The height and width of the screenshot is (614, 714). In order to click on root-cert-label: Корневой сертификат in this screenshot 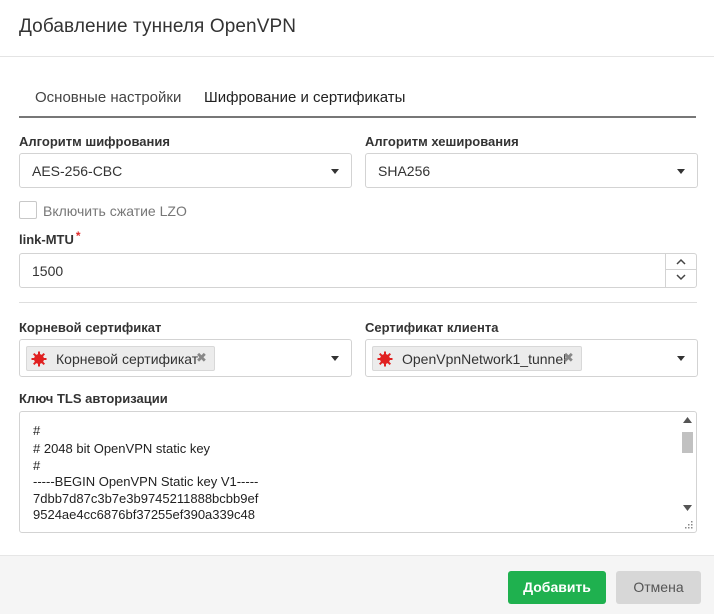, I will do `click(90, 327)`.